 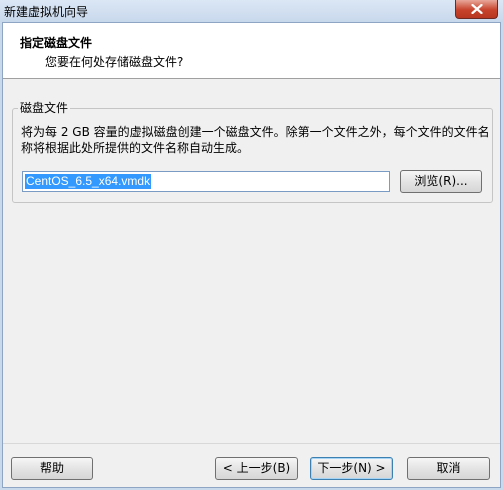 I want to click on help-button: 帮助, so click(x=52, y=468).